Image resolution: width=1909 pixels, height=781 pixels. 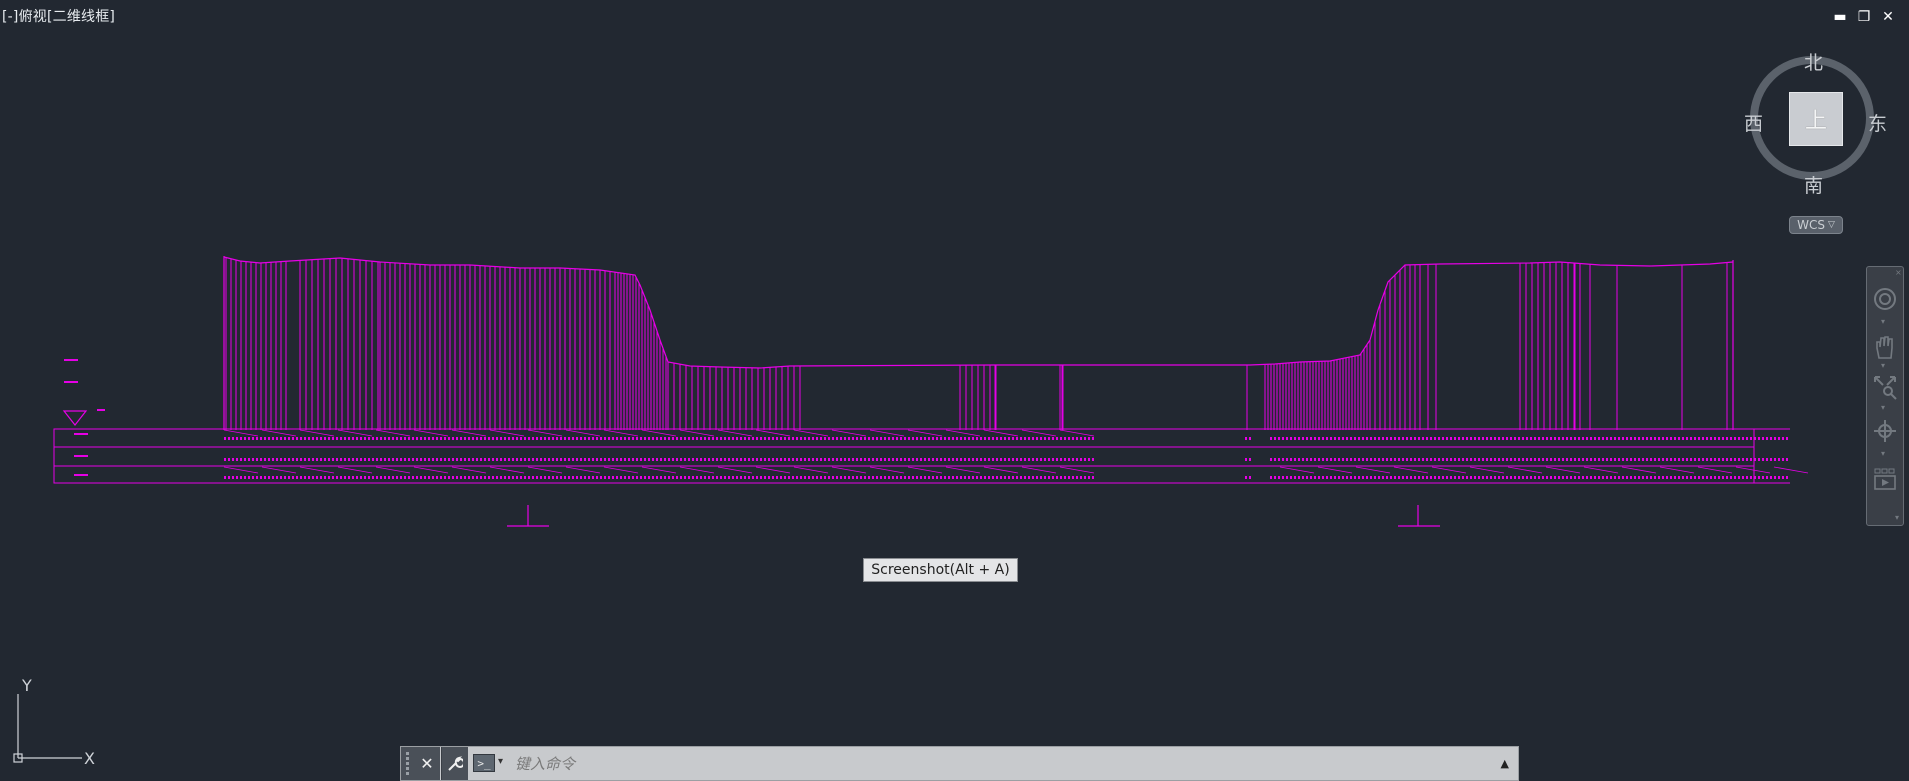 What do you see at coordinates (1885, 431) in the screenshot?
I see `orbit-icon` at bounding box center [1885, 431].